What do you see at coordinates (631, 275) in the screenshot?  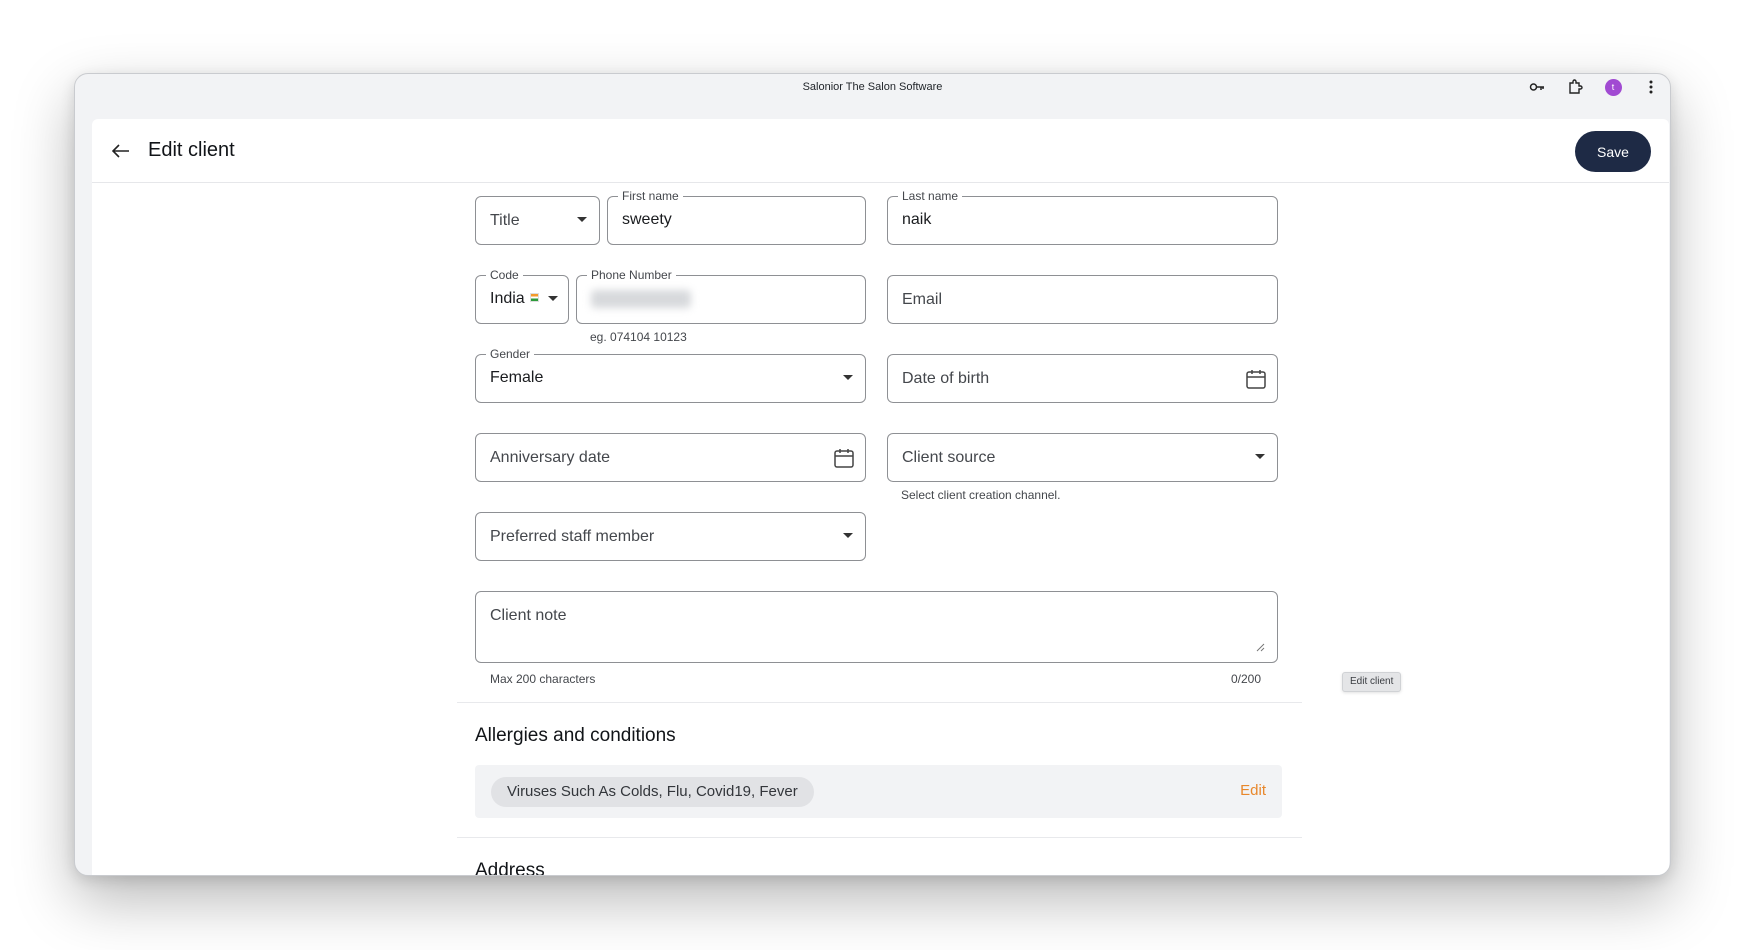 I see `phone-label: Phone Number` at bounding box center [631, 275].